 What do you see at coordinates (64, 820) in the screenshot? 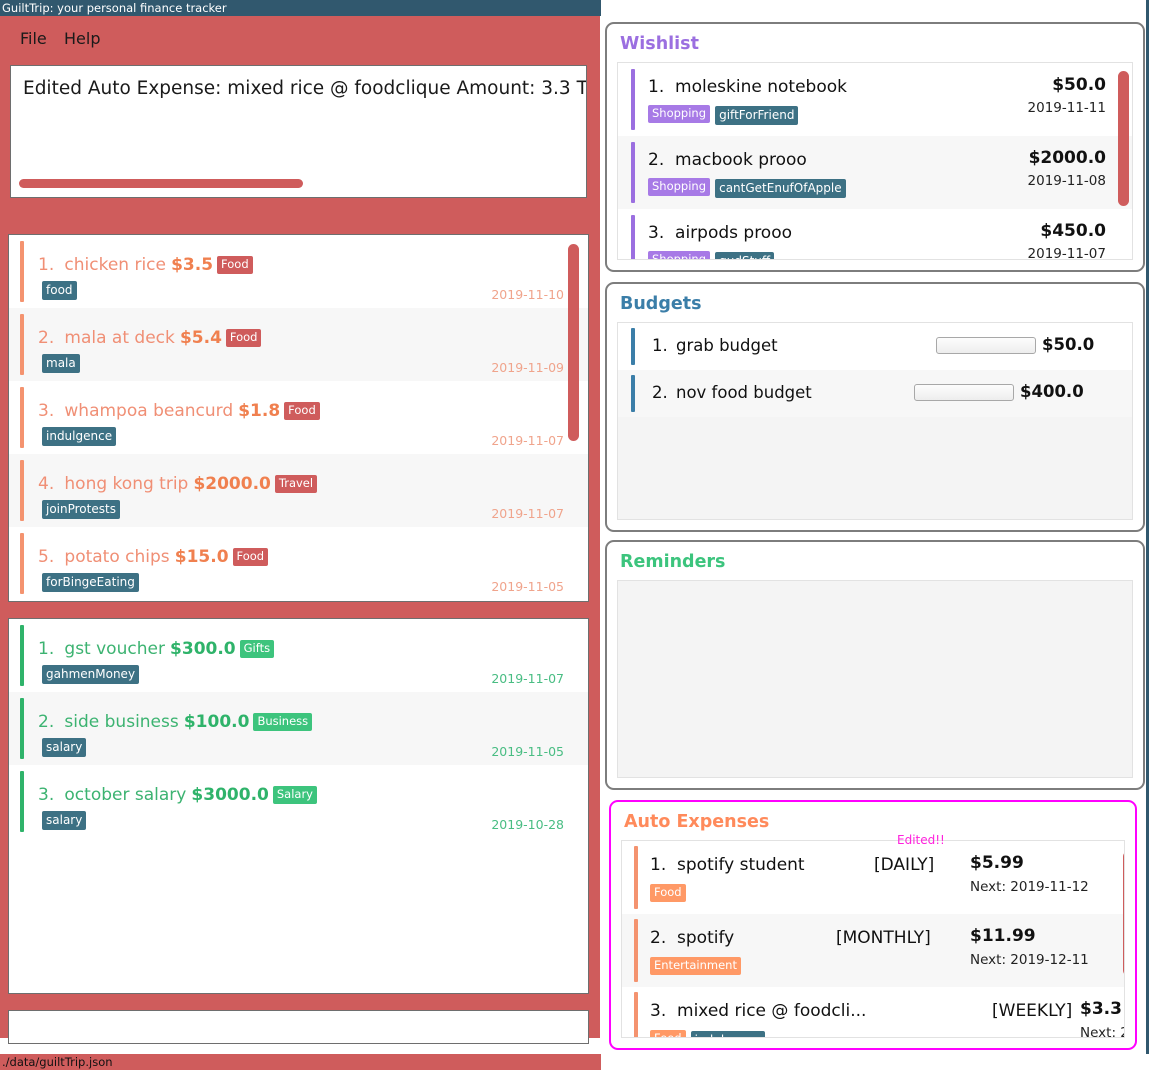
I see `user-tag: salary` at bounding box center [64, 820].